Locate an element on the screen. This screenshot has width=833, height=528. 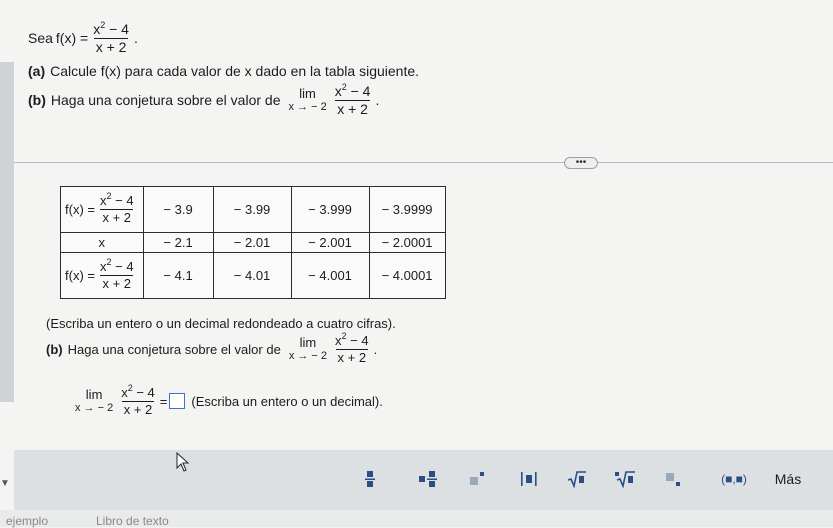
table-cell: − 3.9 is located at coordinates (178, 209).